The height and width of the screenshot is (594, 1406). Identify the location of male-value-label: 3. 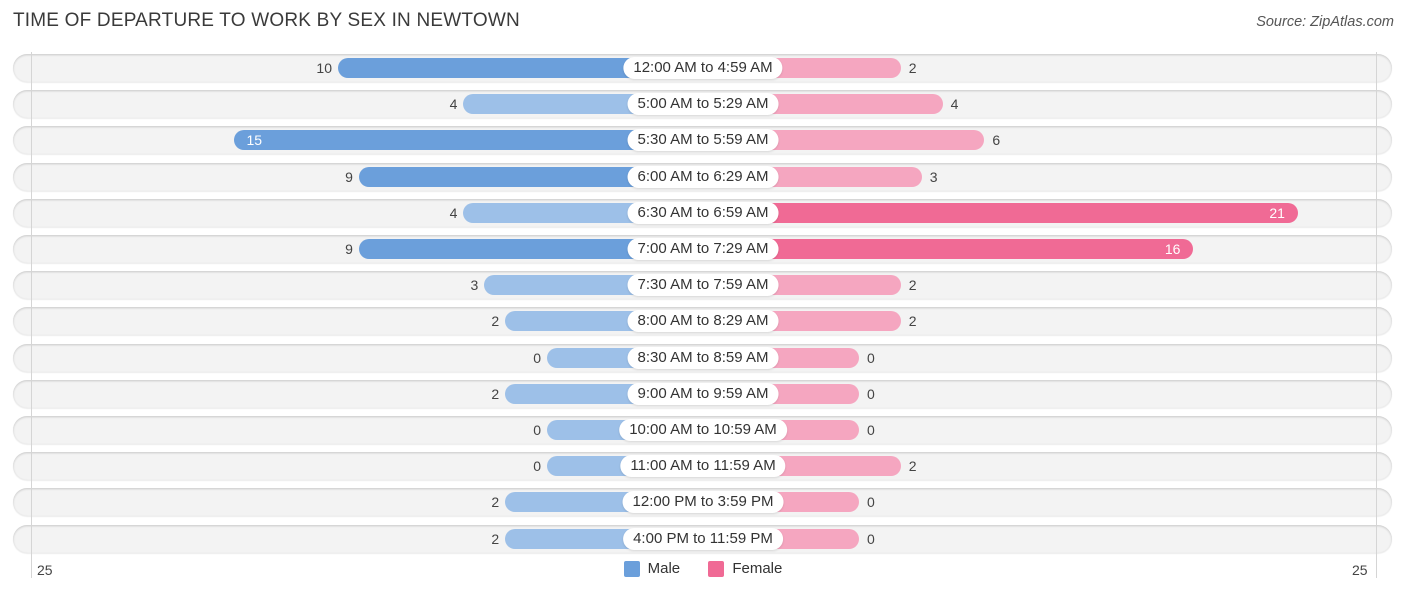
(474, 285).